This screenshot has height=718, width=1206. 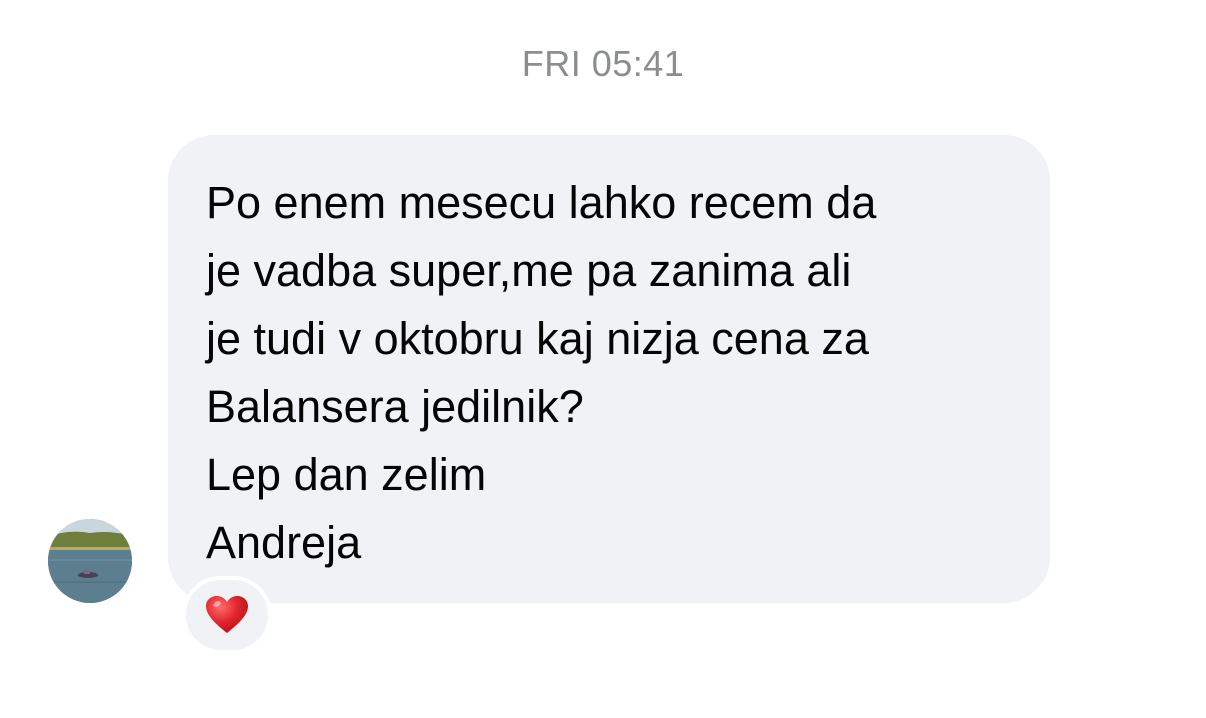 What do you see at coordinates (346, 474) in the screenshot?
I see `message-line: Lep dan zelim` at bounding box center [346, 474].